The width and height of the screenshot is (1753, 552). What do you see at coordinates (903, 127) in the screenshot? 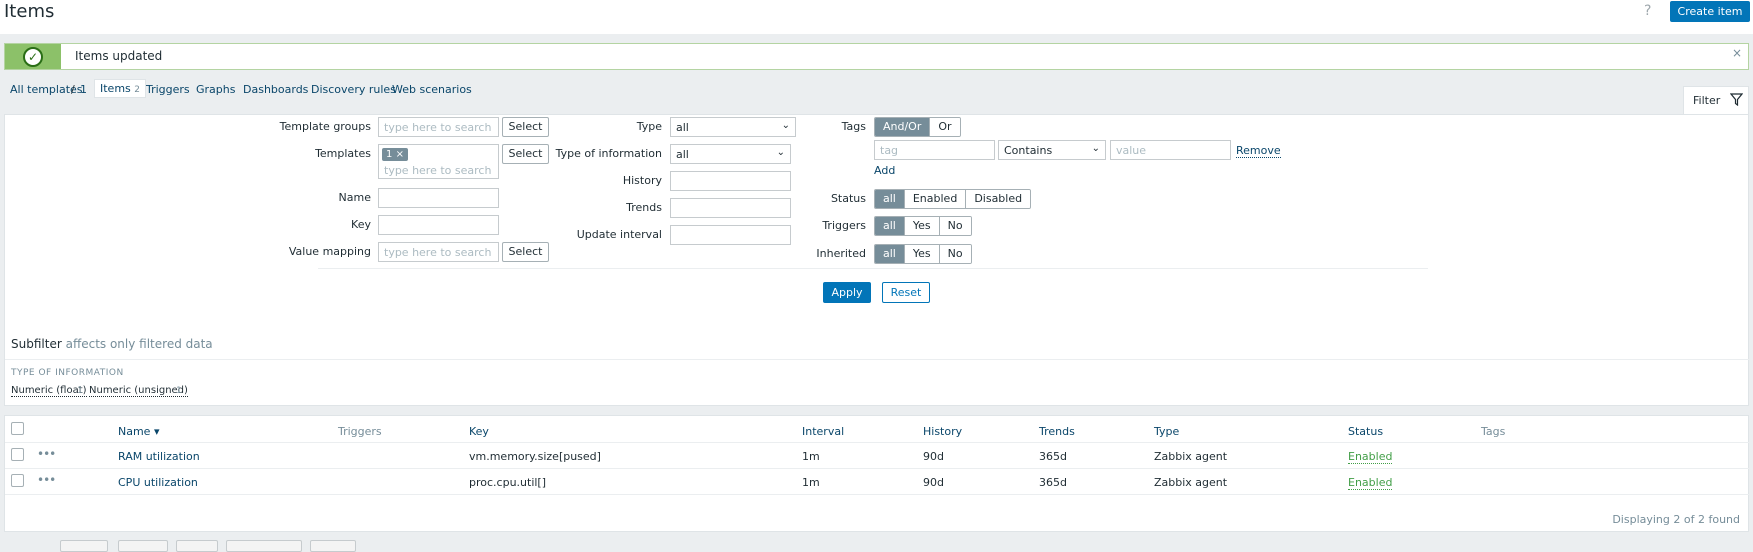
I see `tags-andor-option: And/Or` at bounding box center [903, 127].